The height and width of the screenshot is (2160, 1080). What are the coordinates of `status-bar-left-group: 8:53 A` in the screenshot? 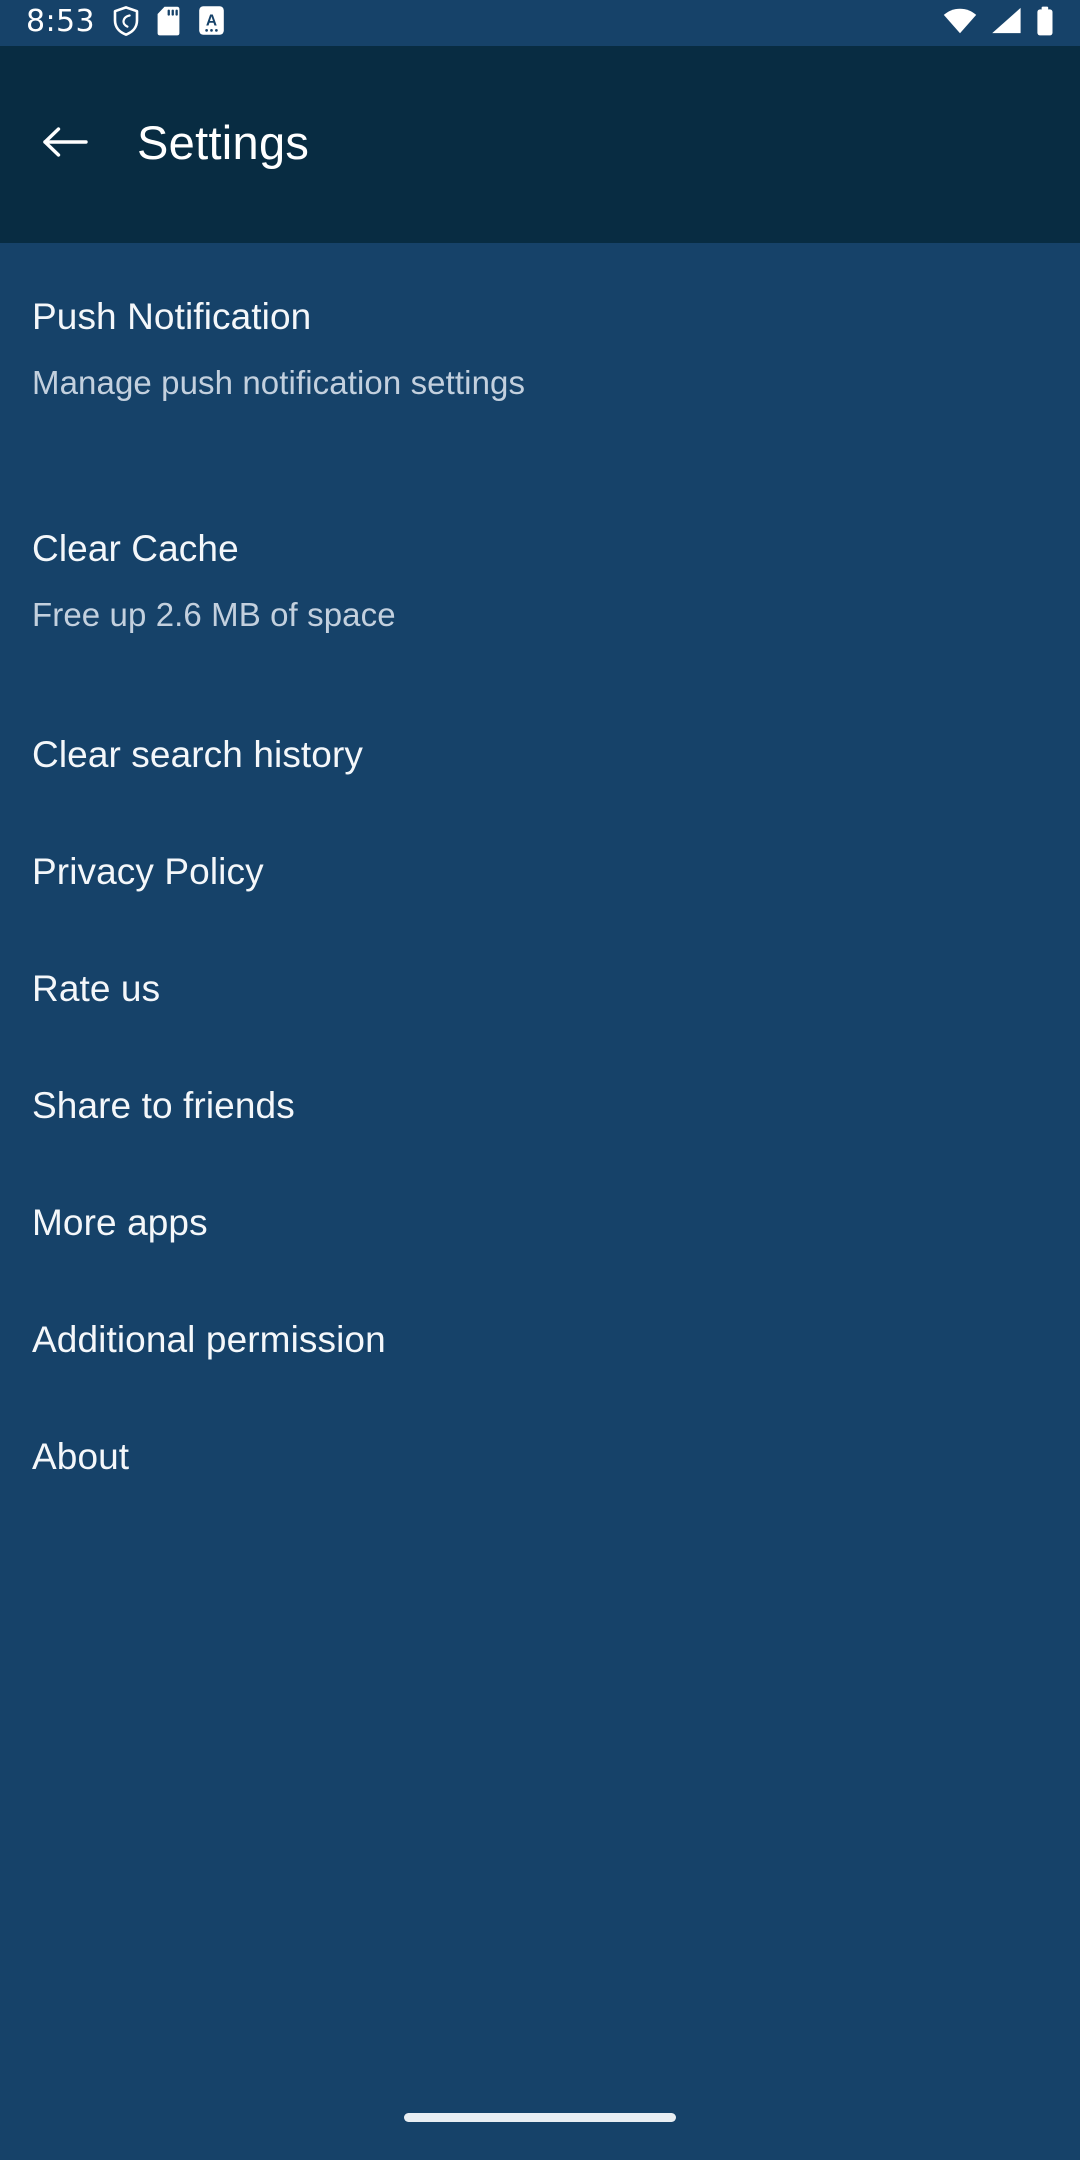 It's located at (125, 23).